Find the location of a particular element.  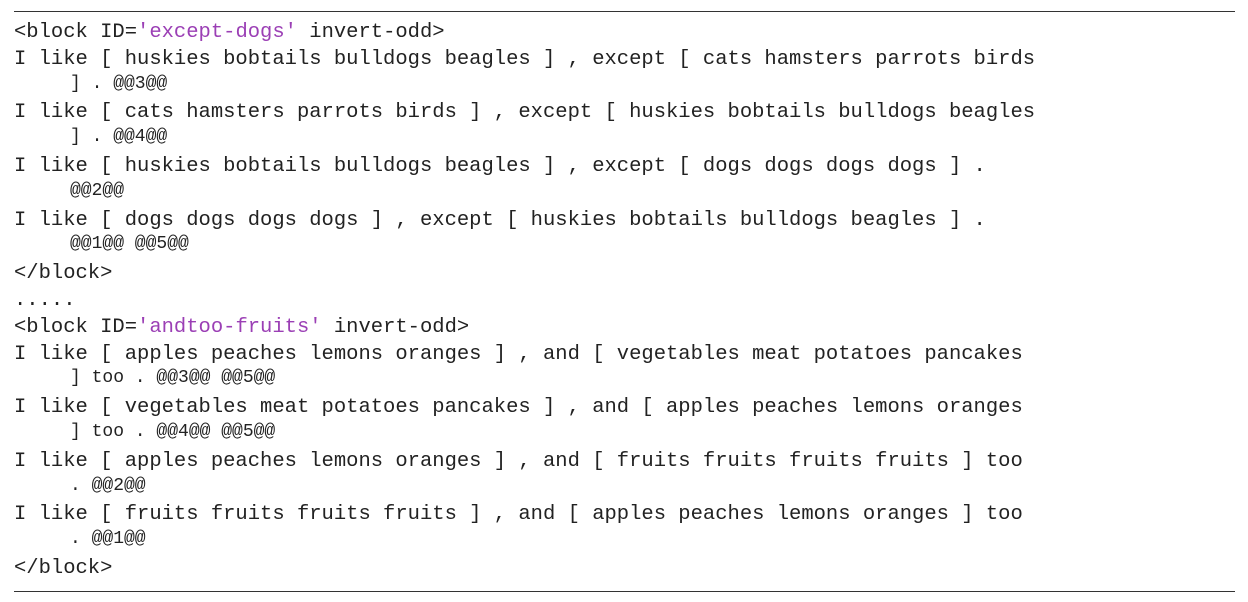

bottom-rule is located at coordinates (624, 591).